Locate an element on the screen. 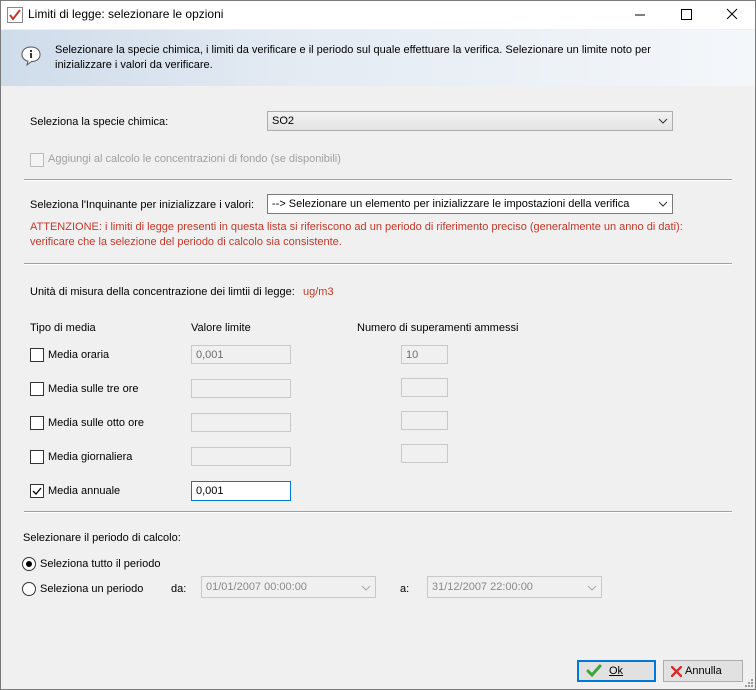  app-icon is located at coordinates (15, 15).